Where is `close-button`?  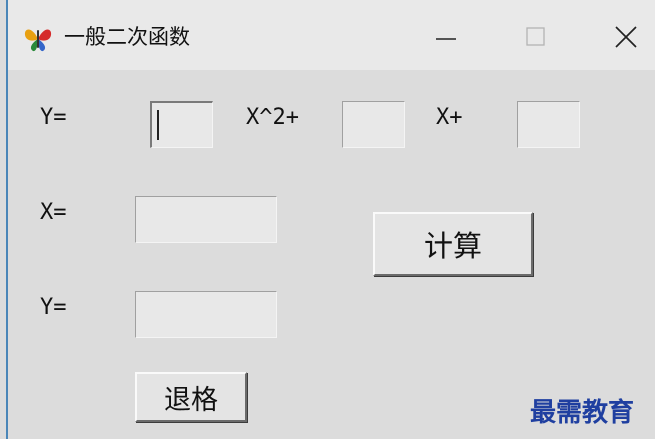
close-button is located at coordinates (625, 37).